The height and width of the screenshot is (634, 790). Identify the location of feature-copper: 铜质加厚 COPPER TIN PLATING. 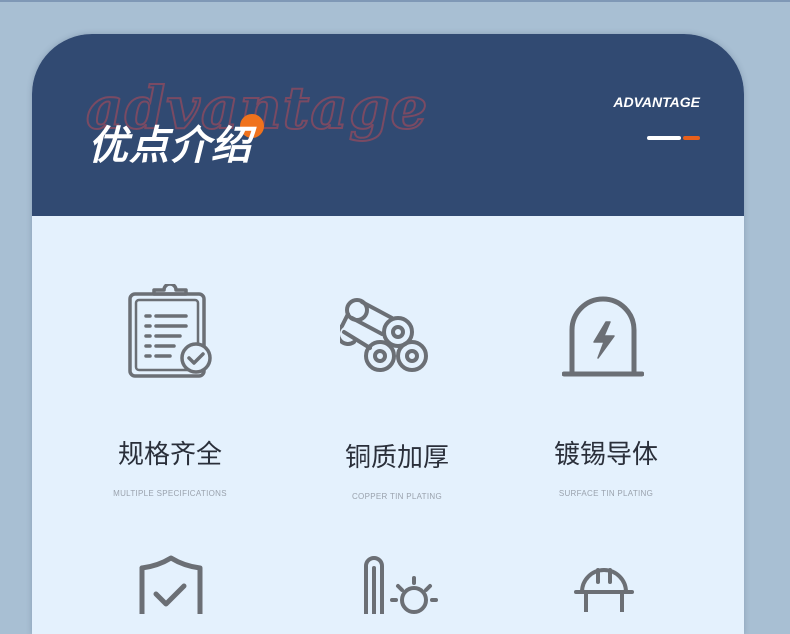
(397, 469).